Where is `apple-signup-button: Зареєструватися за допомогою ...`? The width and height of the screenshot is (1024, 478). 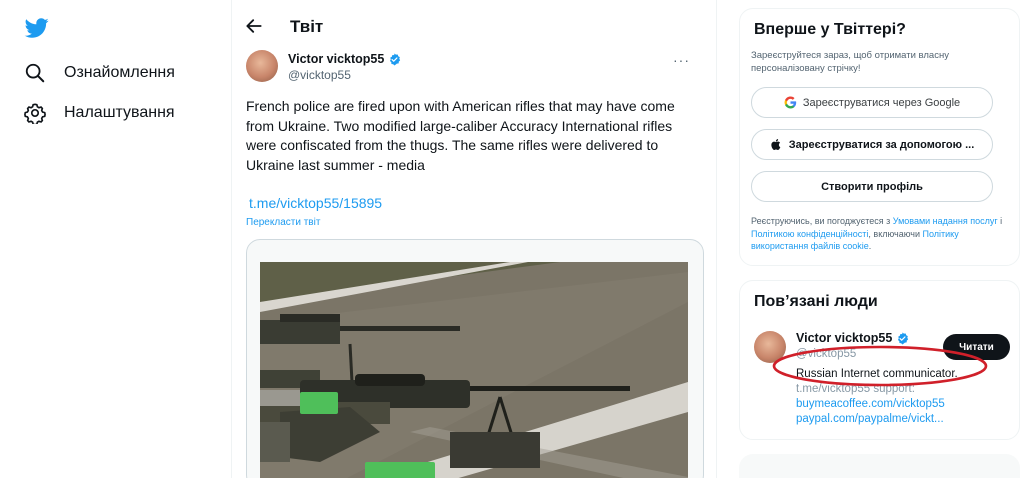
apple-signup-button: Зареєструватися за допомогою ... is located at coordinates (872, 144).